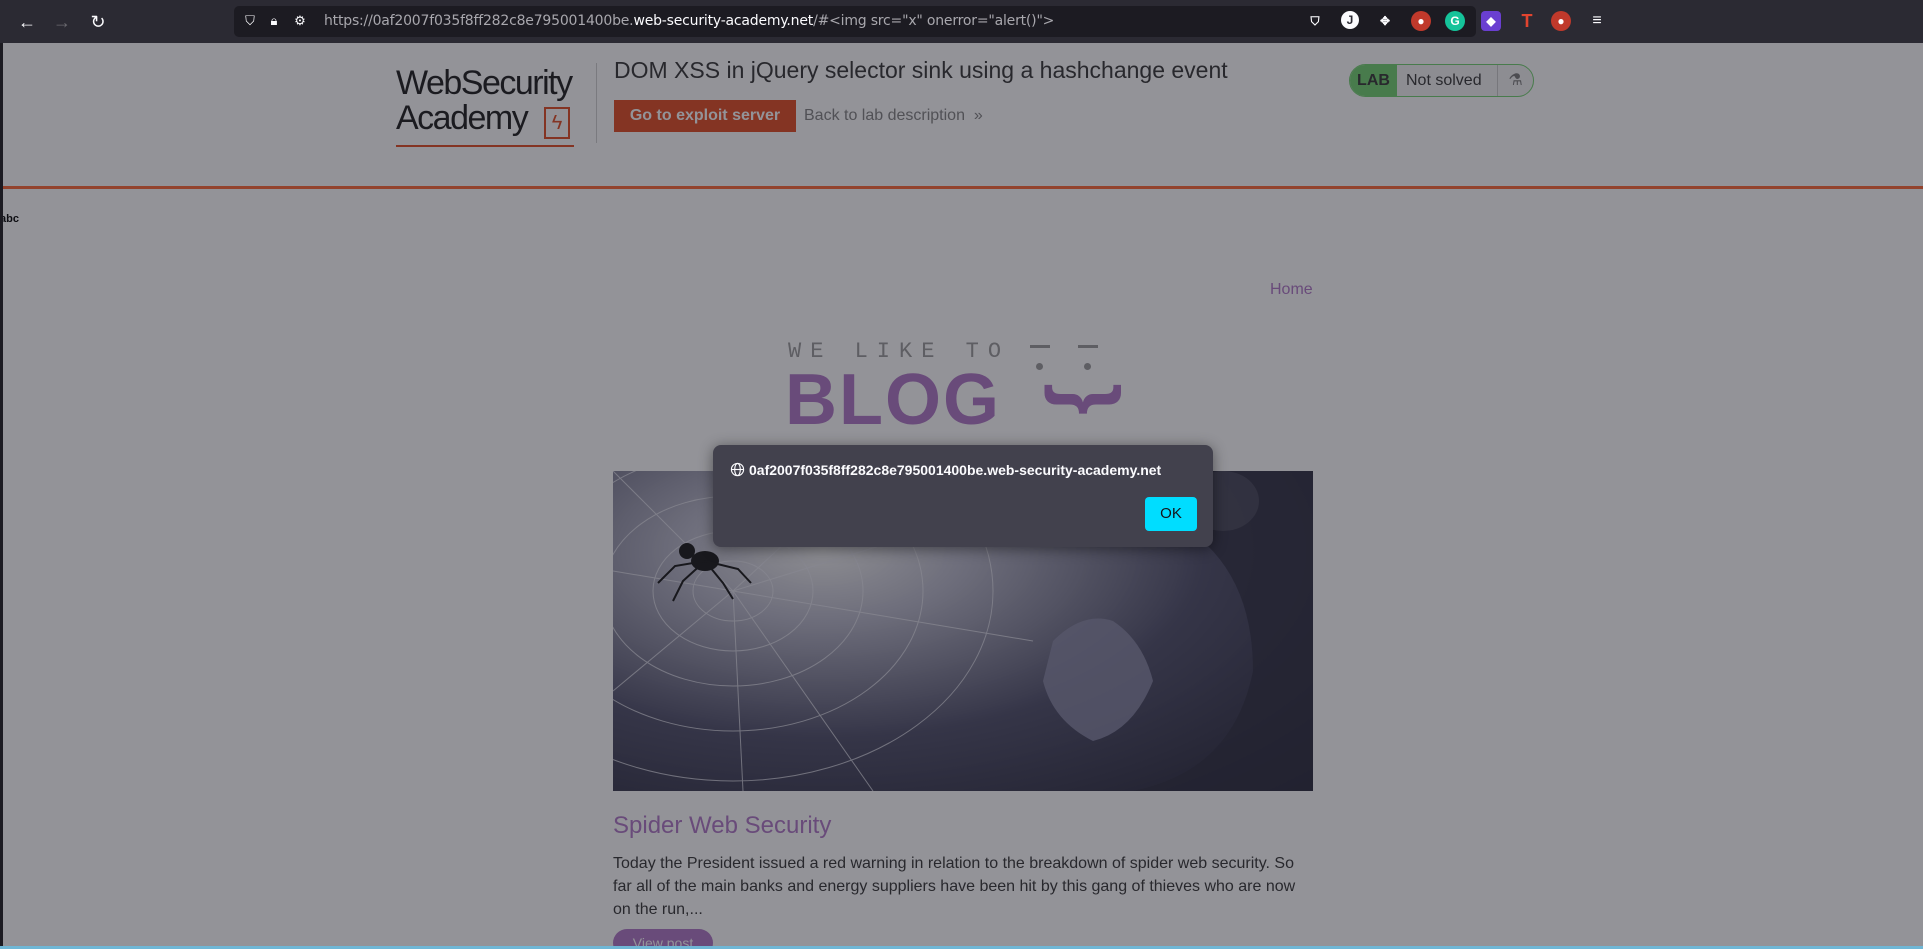  What do you see at coordinates (1561, 21) in the screenshot?
I see `extension-badge-icon: ●` at bounding box center [1561, 21].